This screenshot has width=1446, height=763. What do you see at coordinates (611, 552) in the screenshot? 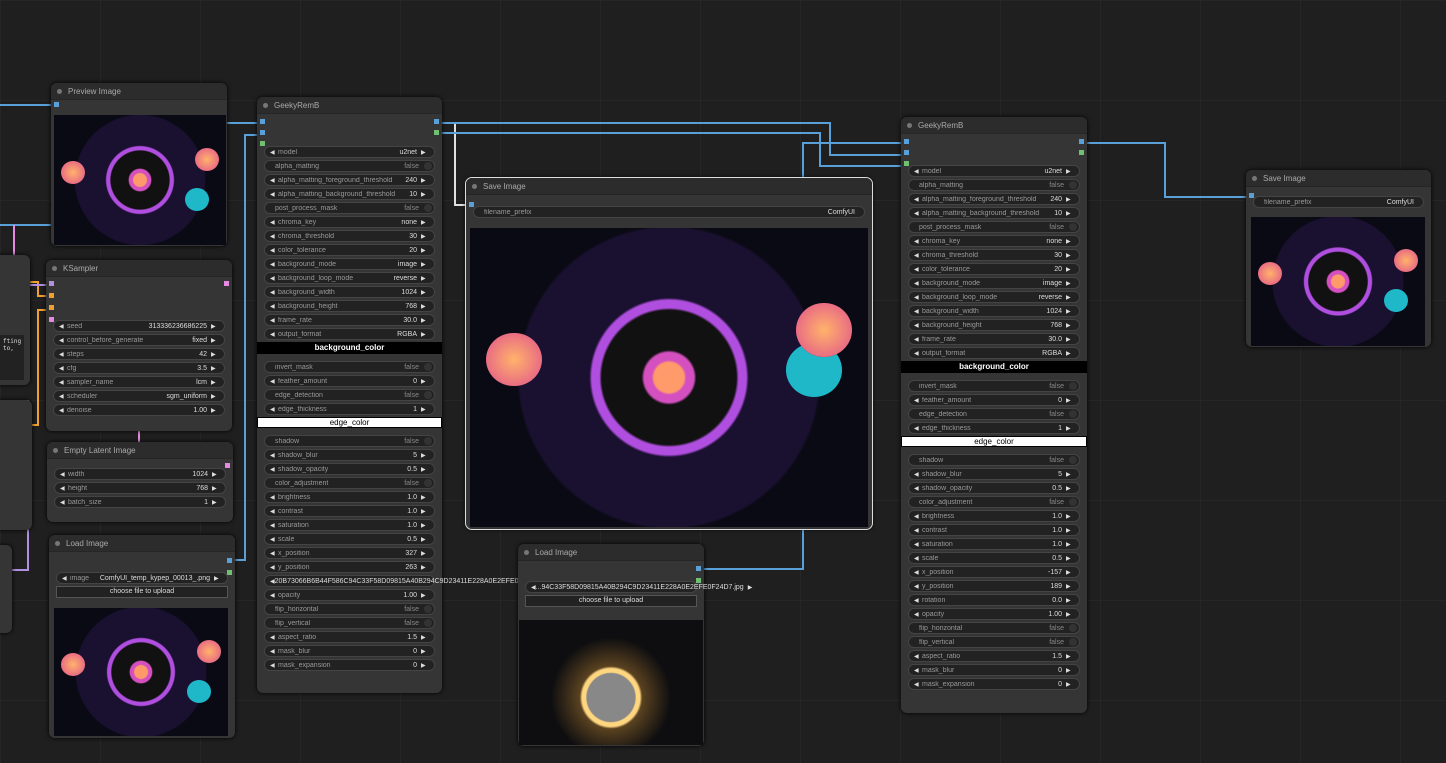
I see `node-title: Load Image` at bounding box center [611, 552].